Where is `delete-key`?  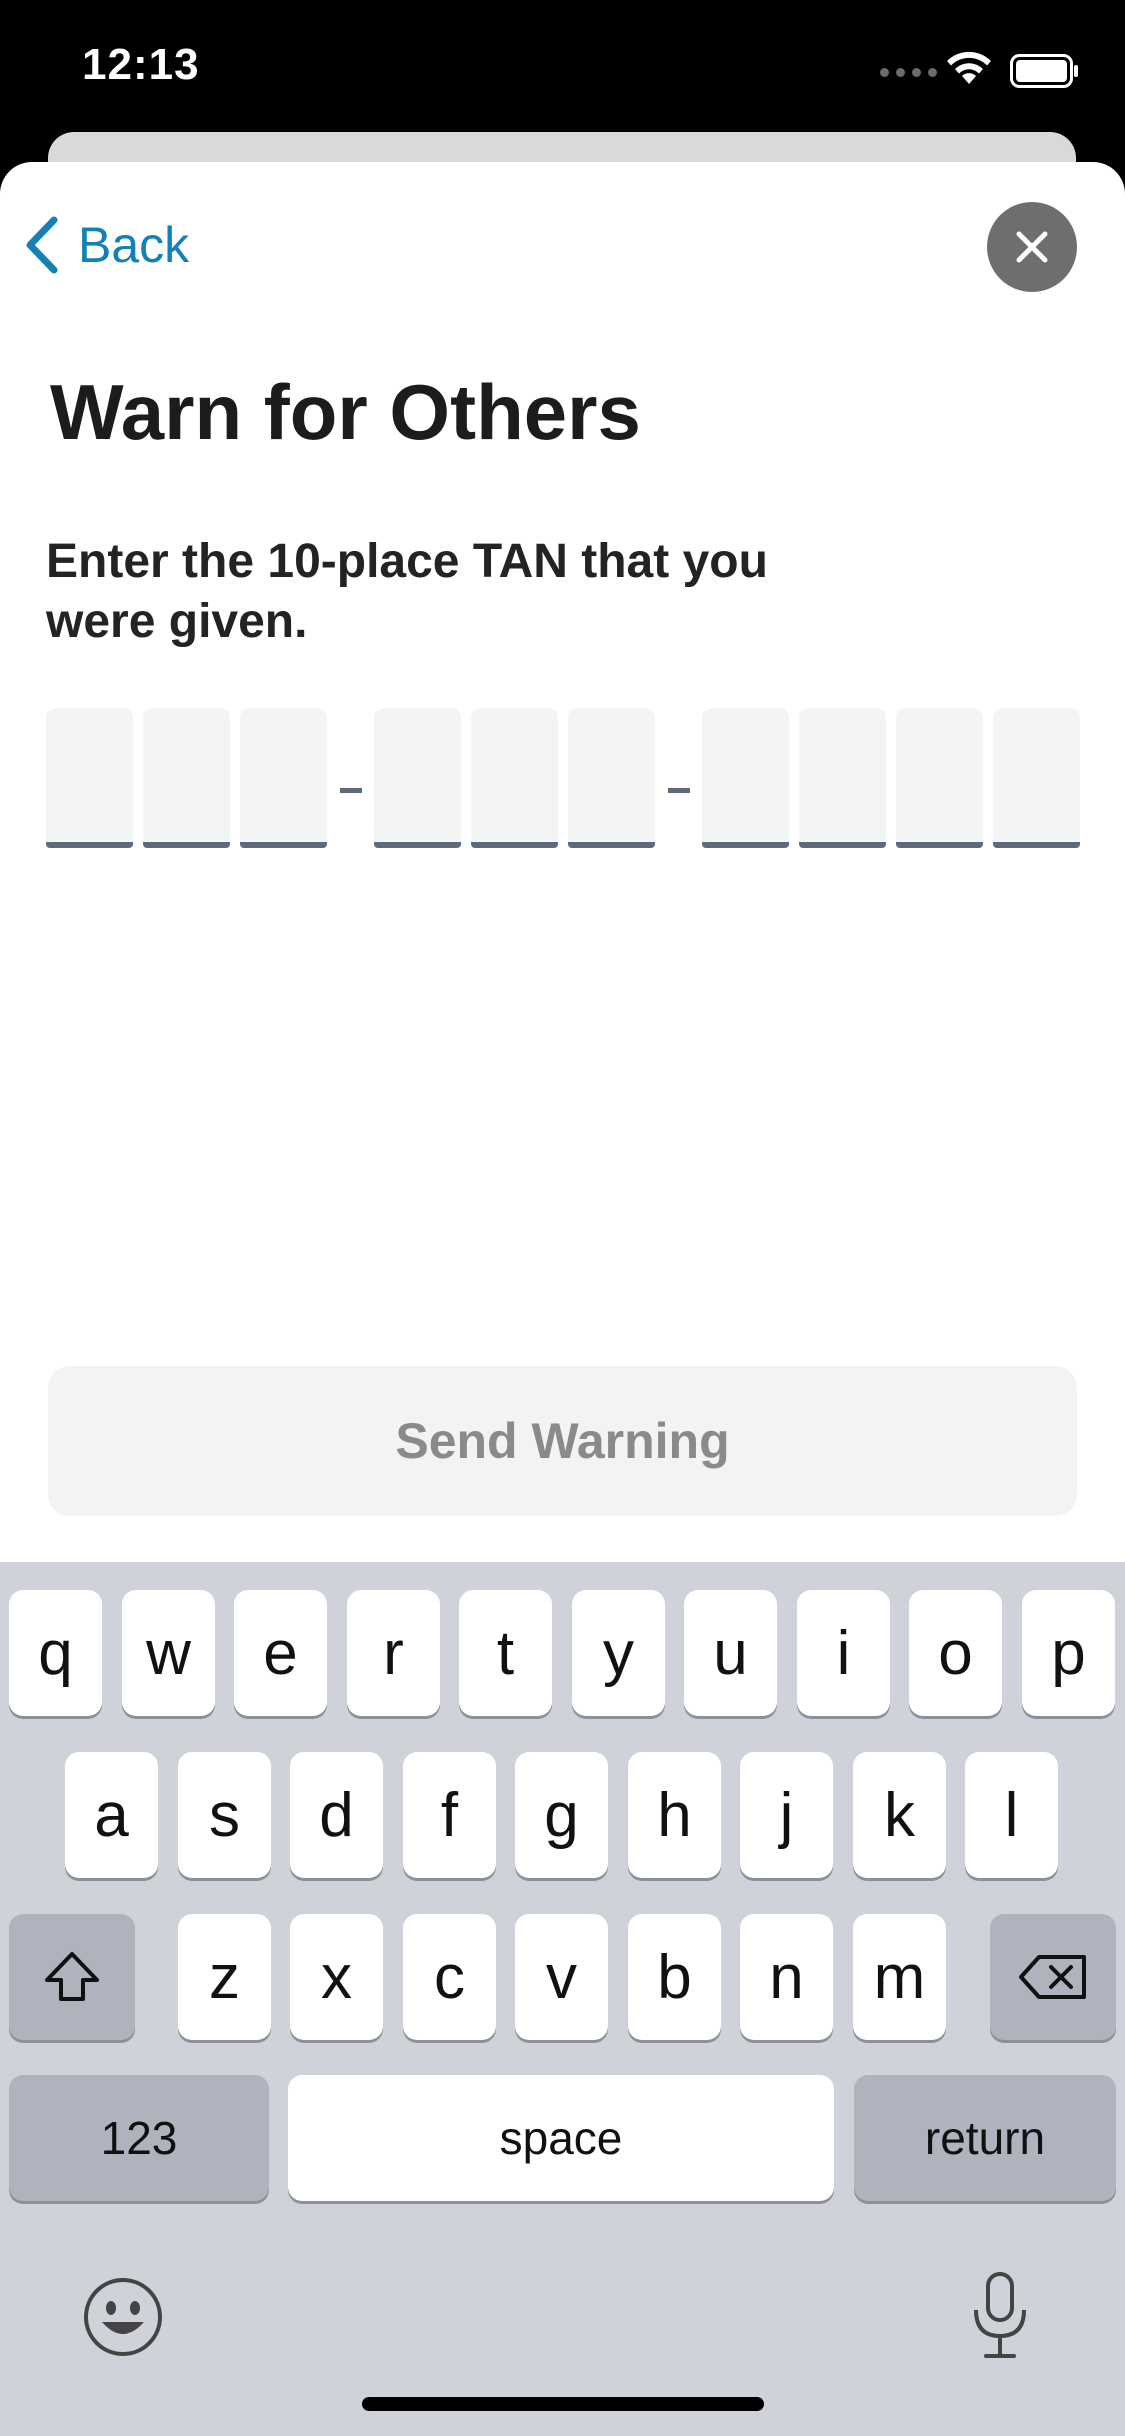 delete-key is located at coordinates (1053, 1977).